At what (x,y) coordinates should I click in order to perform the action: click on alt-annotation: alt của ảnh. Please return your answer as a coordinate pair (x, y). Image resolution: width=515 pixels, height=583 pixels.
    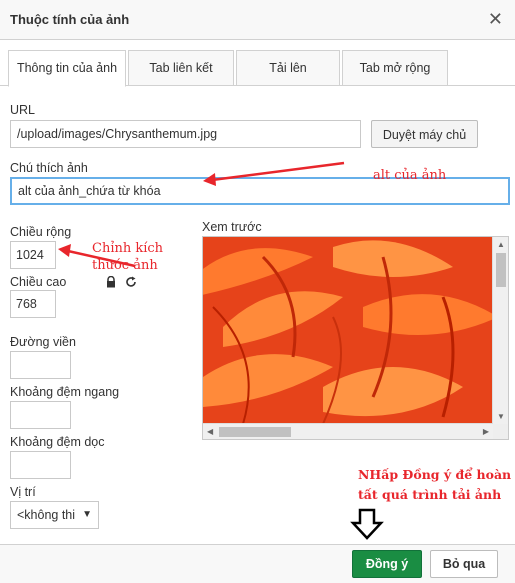
    Looking at the image, I should click on (410, 175).